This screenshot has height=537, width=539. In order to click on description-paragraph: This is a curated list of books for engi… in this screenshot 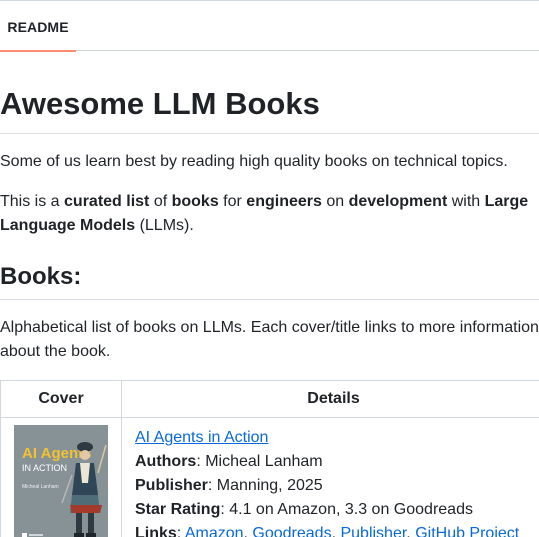, I will do `click(269, 214)`.